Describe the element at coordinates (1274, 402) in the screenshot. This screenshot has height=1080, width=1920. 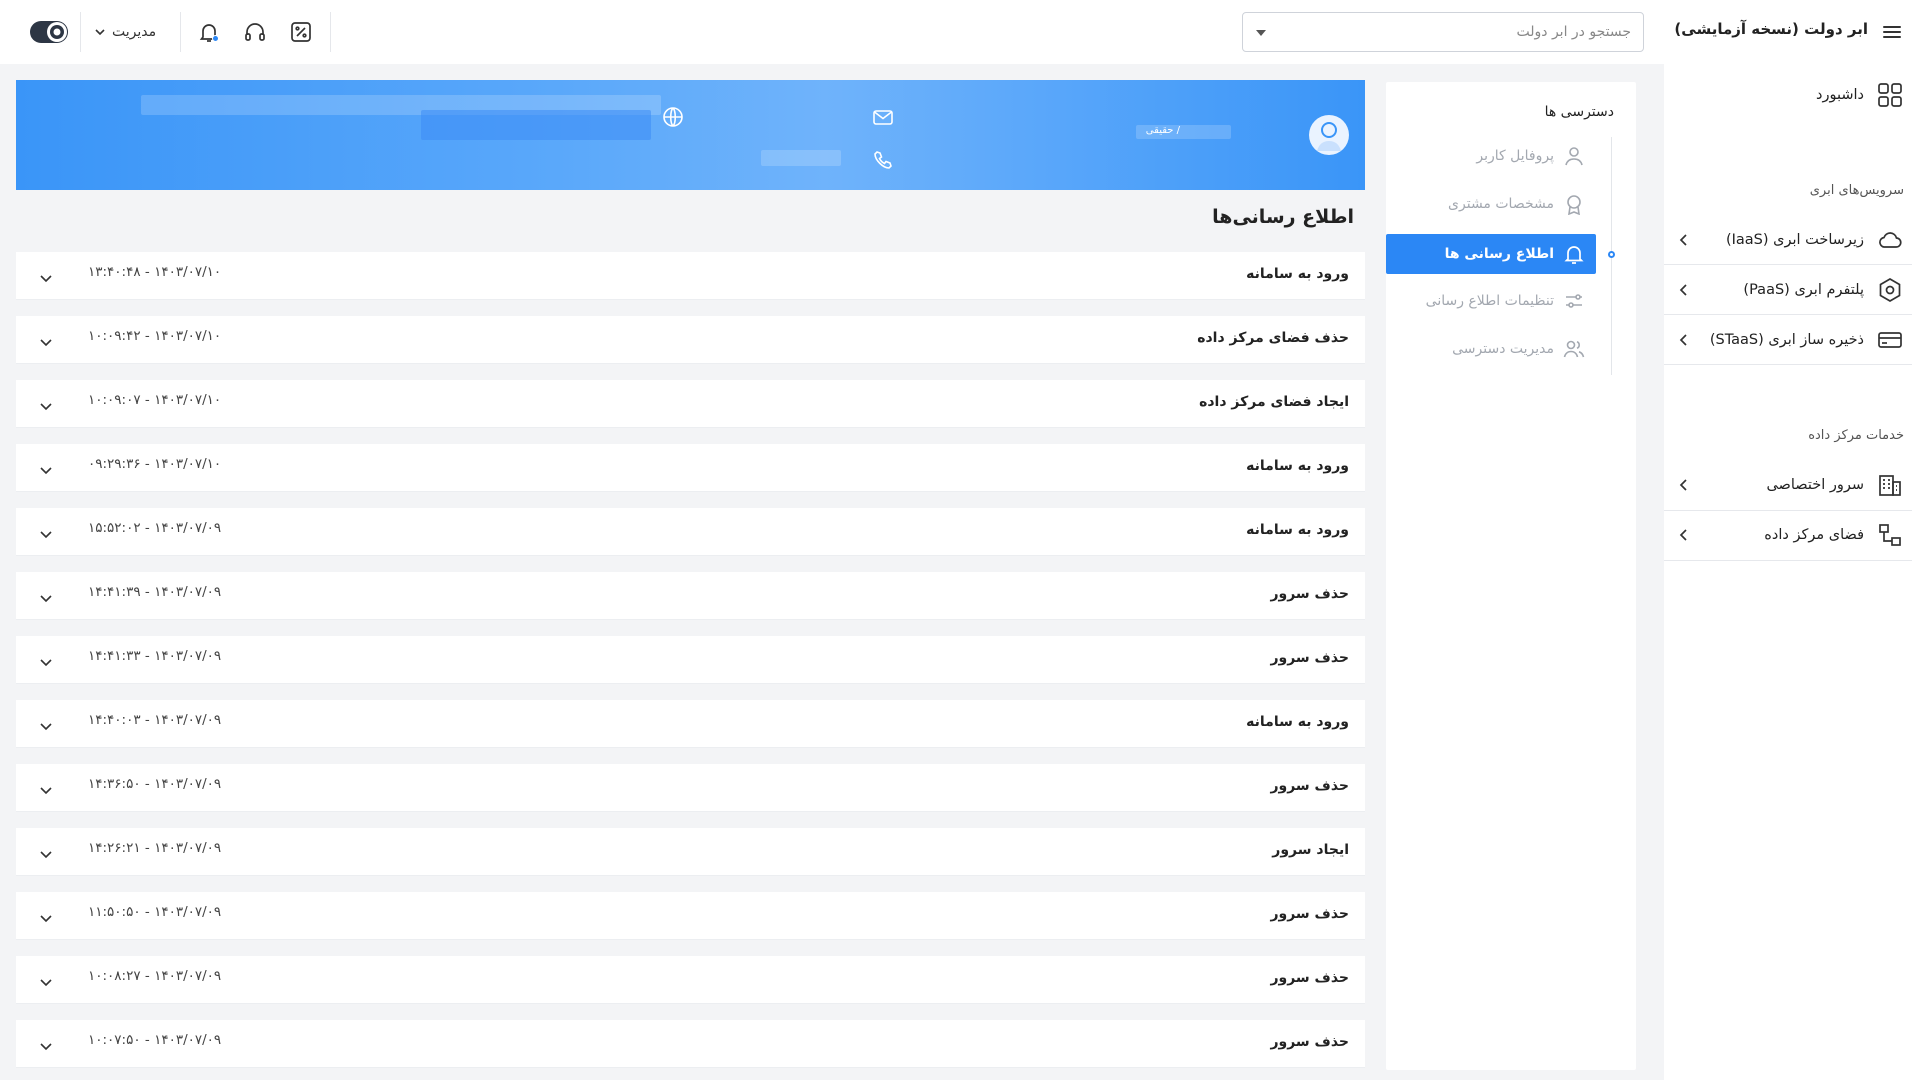
I see `notification-title: ایجاد فضای مرکز داده` at that location.